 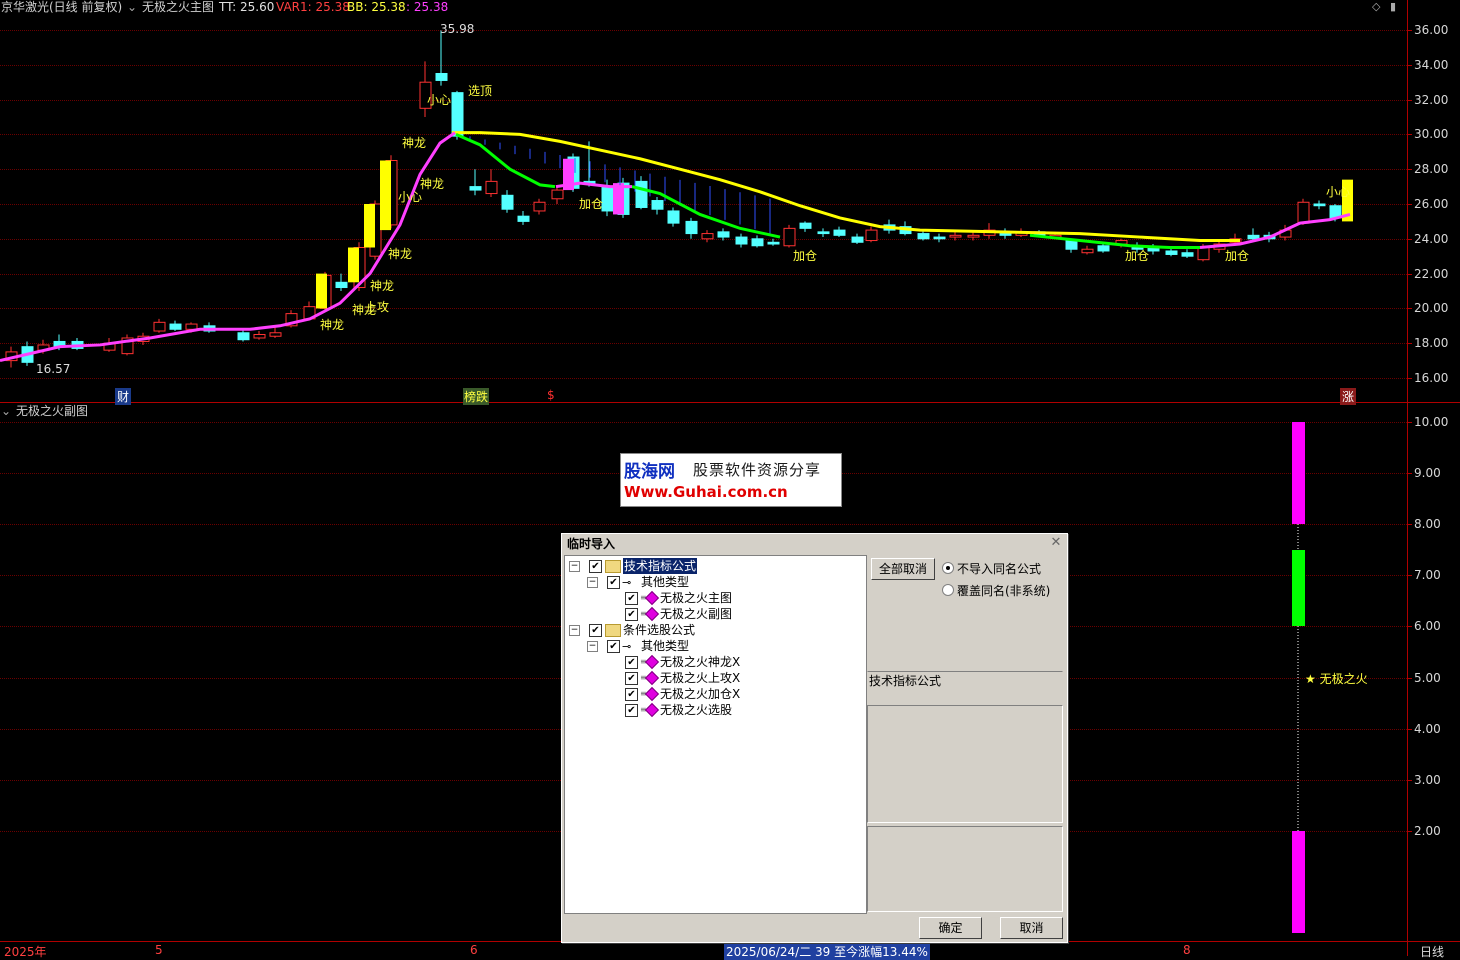 I want to click on axis-tick-label: 9.00, so click(x=1427, y=473).